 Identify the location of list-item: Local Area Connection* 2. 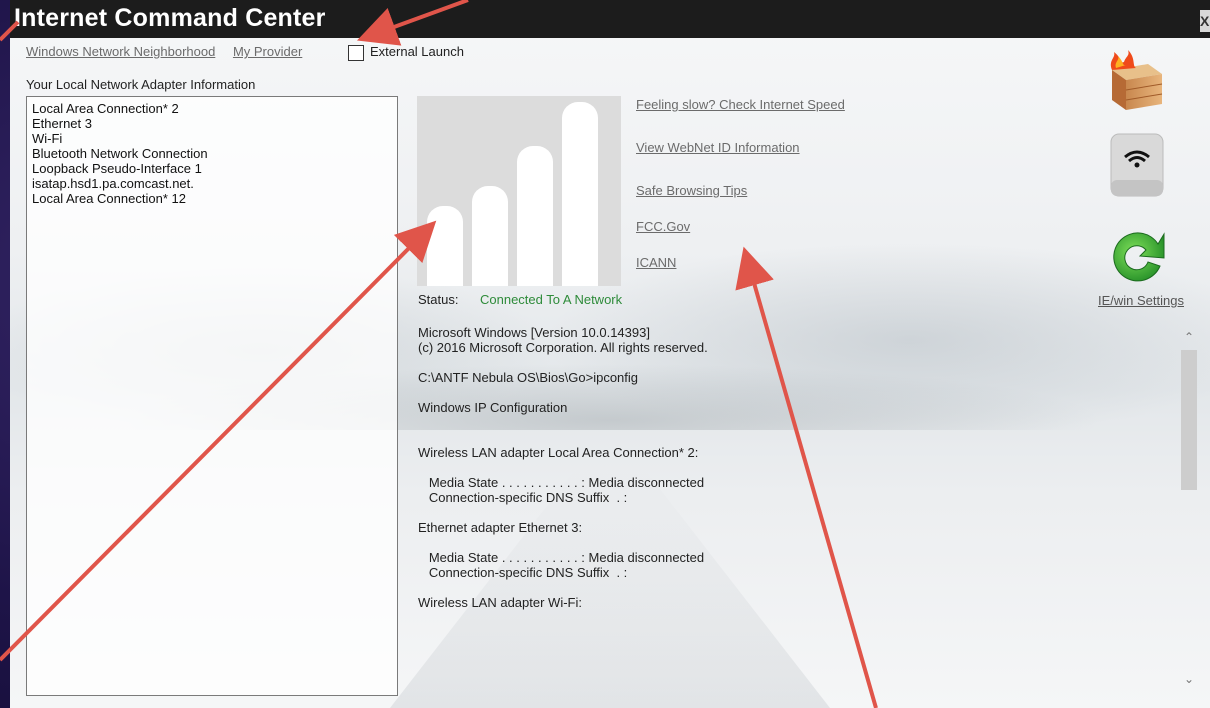
(212, 108).